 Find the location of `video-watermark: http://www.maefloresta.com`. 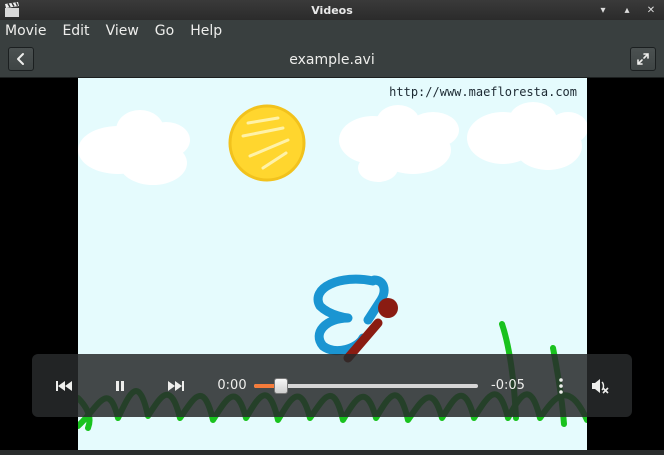

video-watermark: http://www.maefloresta.com is located at coordinates (483, 92).